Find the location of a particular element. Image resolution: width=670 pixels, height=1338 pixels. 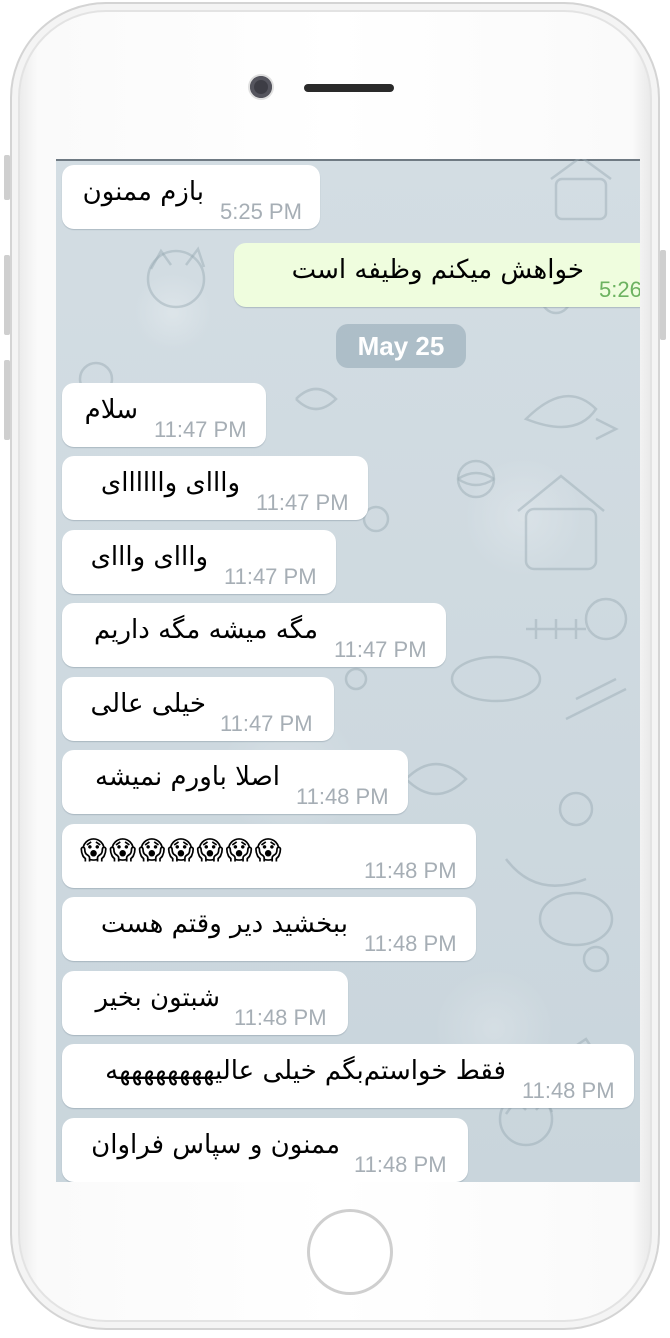

date-separator: May 25 is located at coordinates (401, 346).